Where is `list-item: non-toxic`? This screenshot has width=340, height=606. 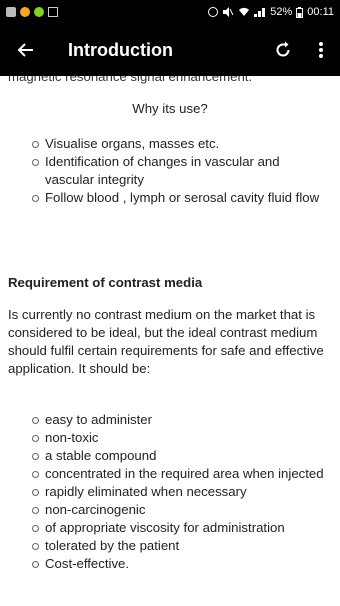 list-item: non-toxic is located at coordinates (184, 438).